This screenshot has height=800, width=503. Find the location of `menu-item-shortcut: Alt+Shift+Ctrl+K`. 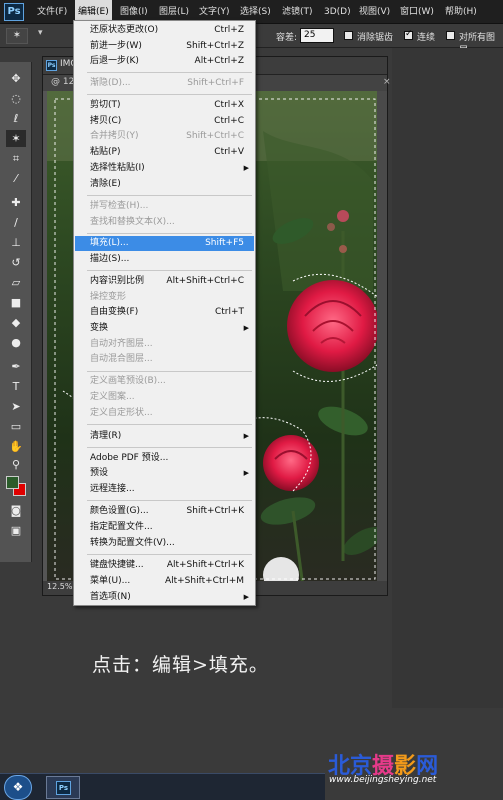

menu-item-shortcut: Alt+Shift+Ctrl+K is located at coordinates (205, 565).